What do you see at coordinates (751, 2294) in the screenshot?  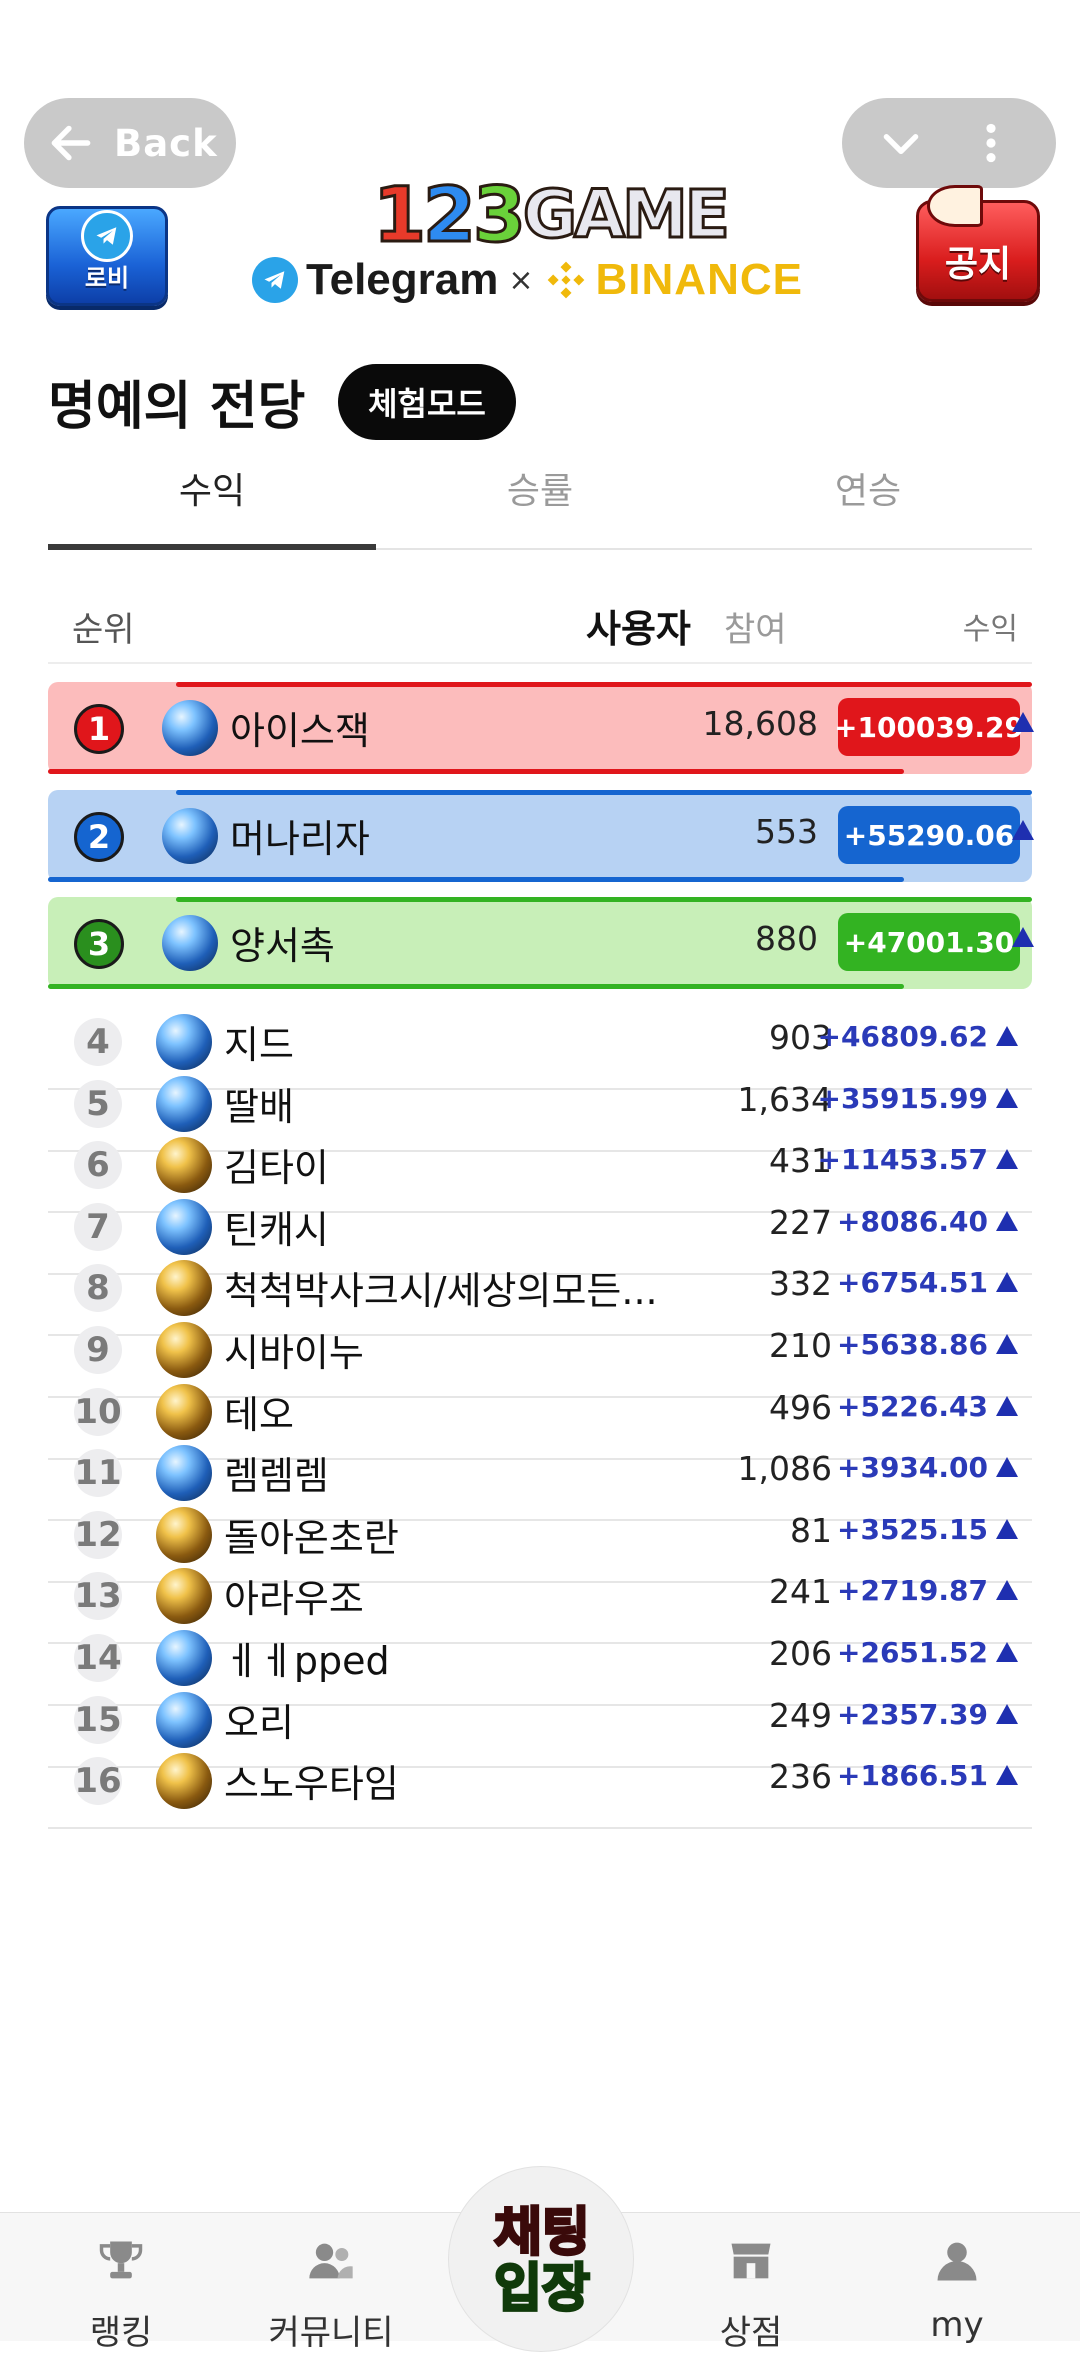 I see `nav-shop: 상점` at bounding box center [751, 2294].